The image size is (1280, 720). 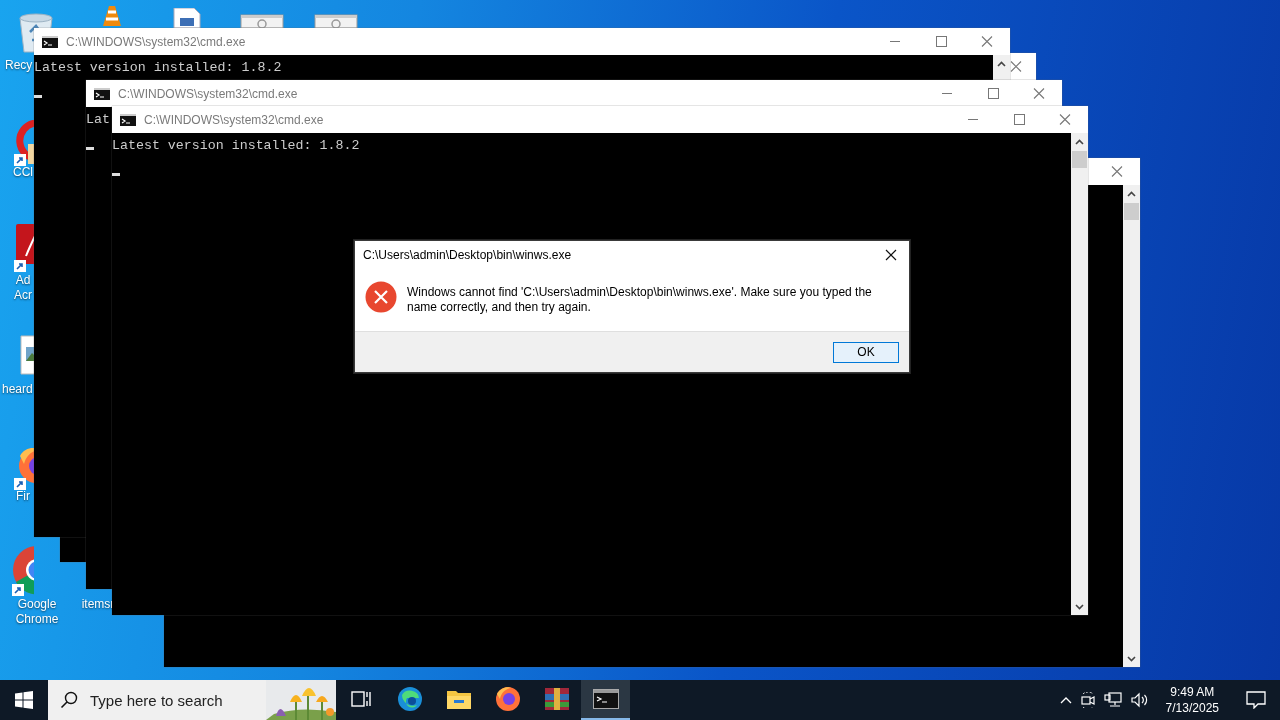 What do you see at coordinates (23, 295) in the screenshot?
I see `icon-label: Acr` at bounding box center [23, 295].